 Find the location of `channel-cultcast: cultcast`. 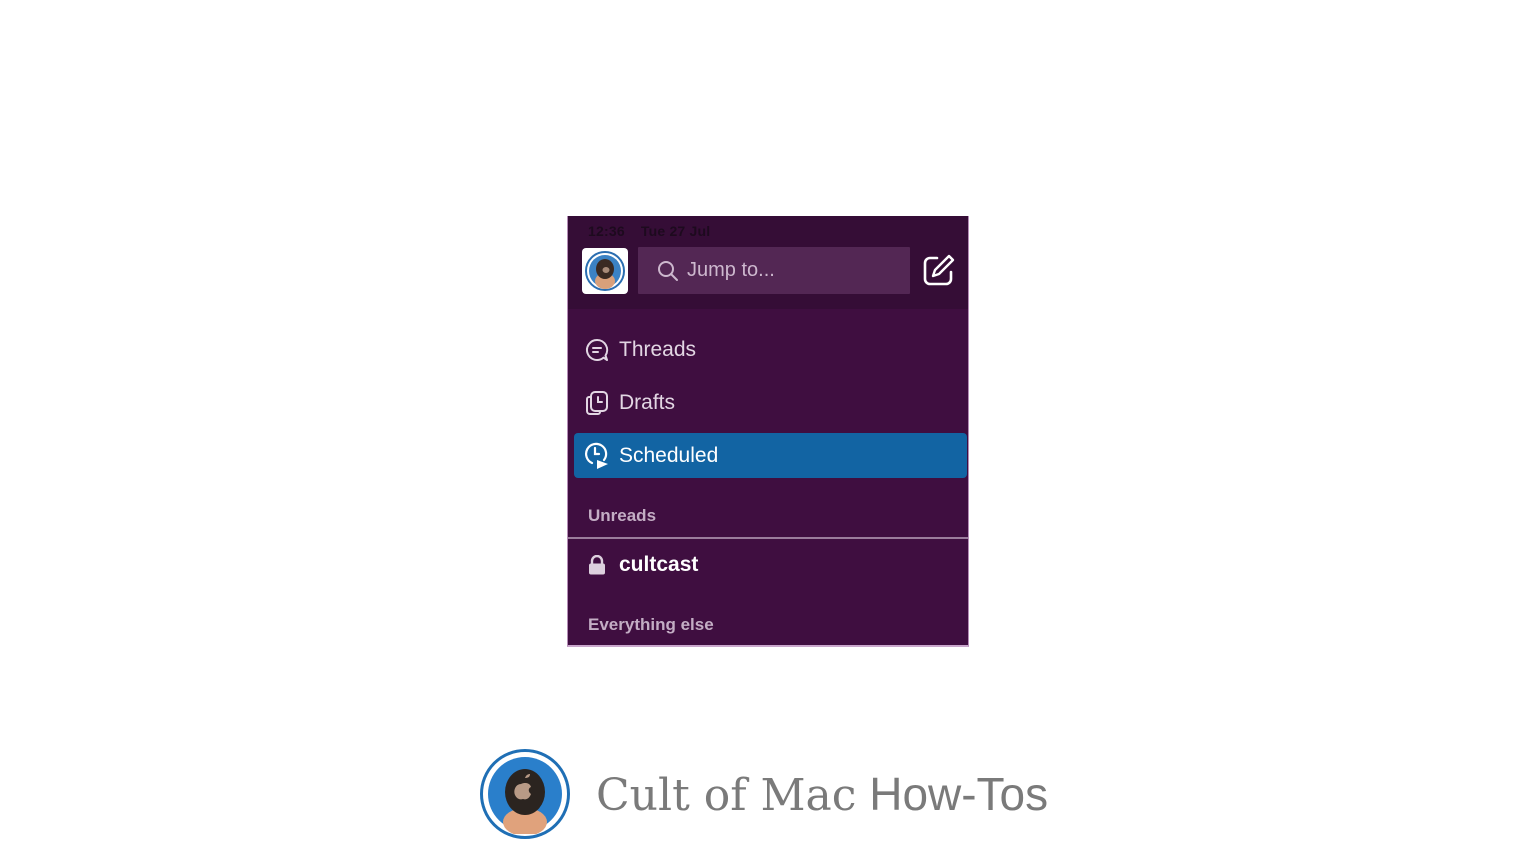

channel-cultcast: cultcast is located at coordinates (770, 565).